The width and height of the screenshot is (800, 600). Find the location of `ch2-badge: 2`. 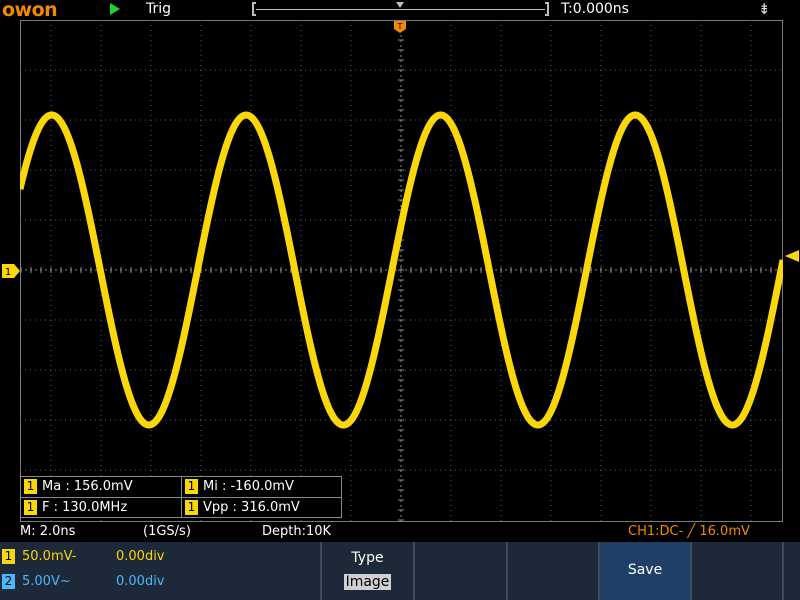

ch2-badge: 2 is located at coordinates (8, 581).